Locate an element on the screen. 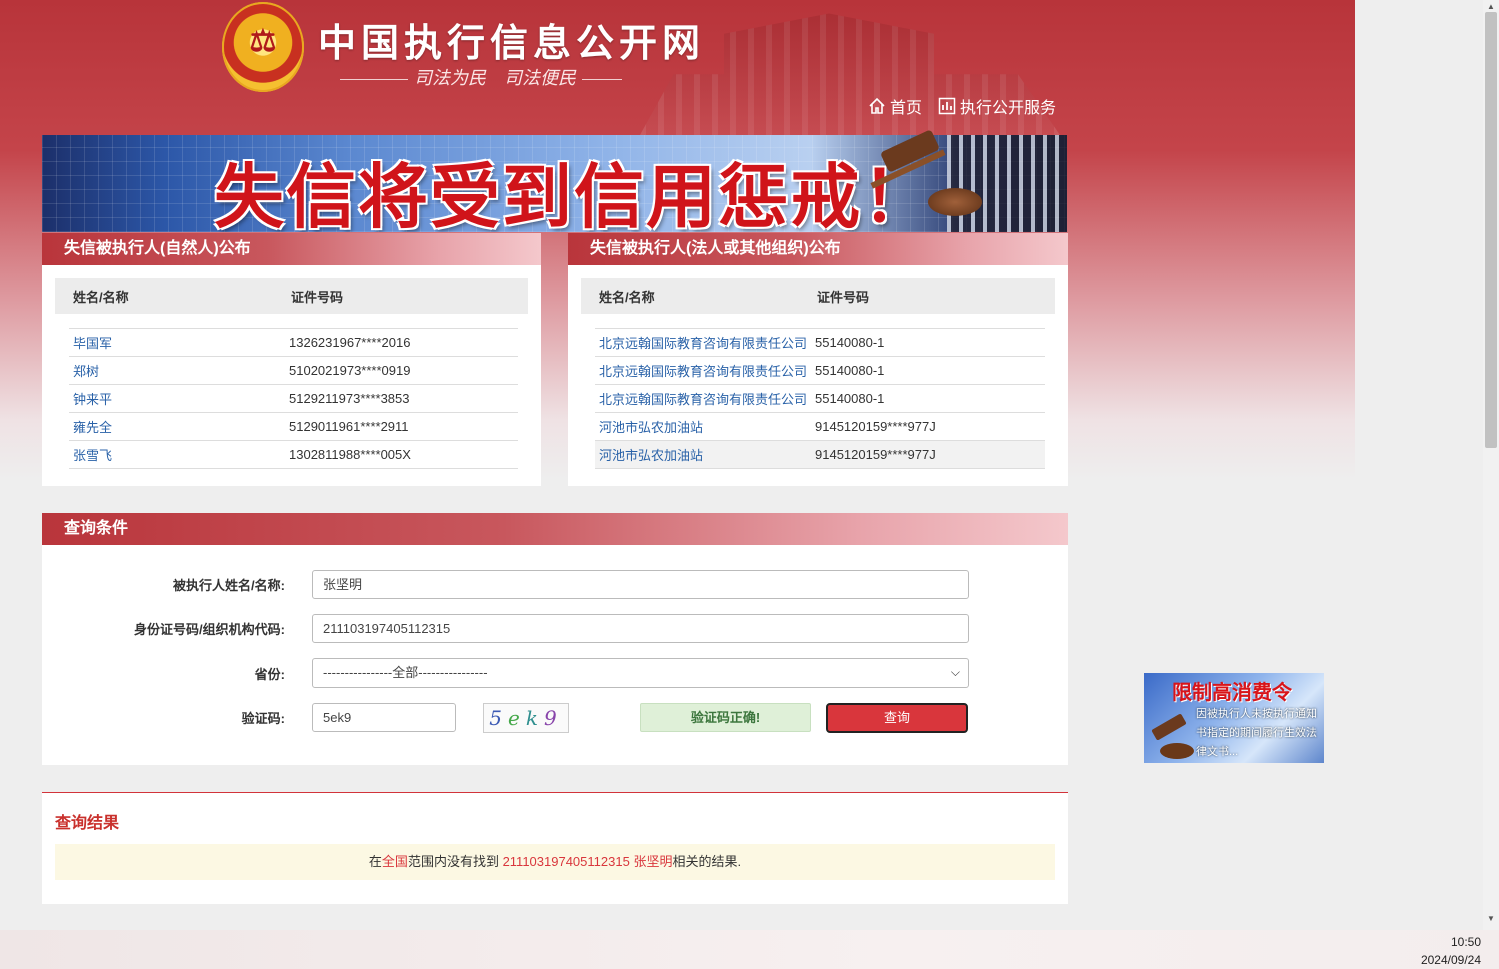  table-row: 郑树 5102021973****0919 is located at coordinates (293, 370).